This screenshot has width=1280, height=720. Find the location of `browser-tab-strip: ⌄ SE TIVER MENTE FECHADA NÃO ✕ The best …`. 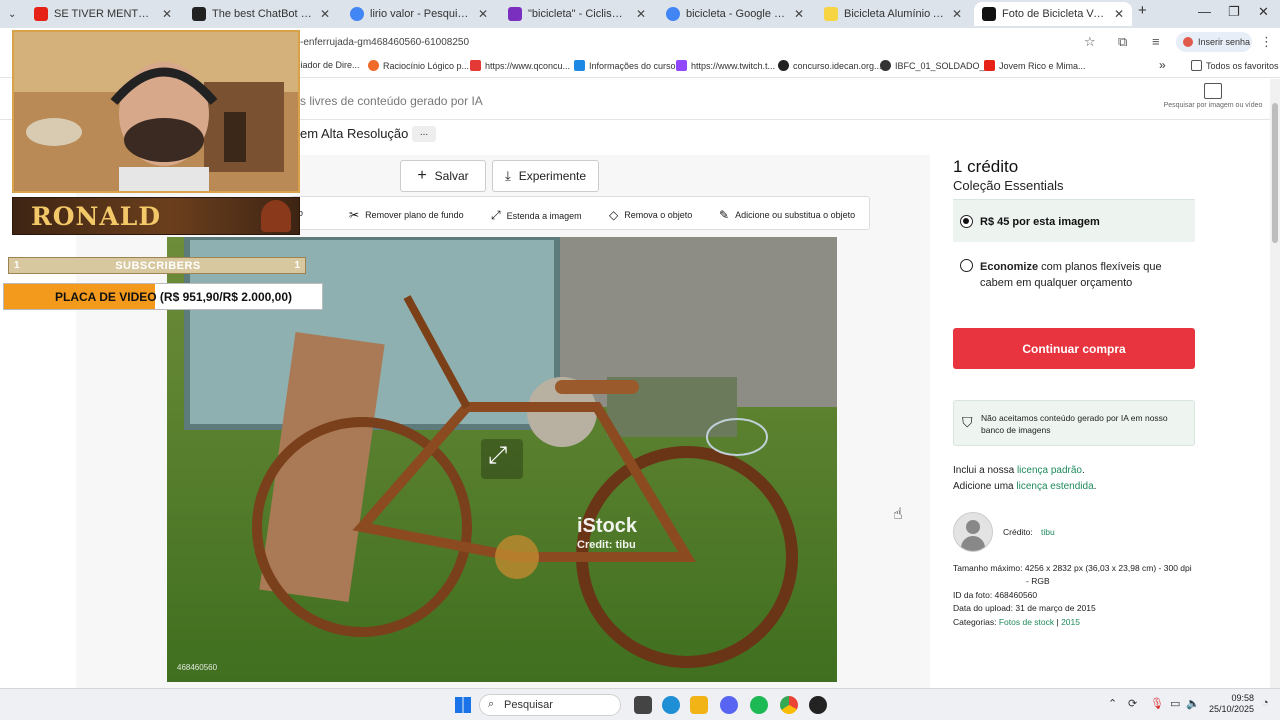

browser-tab-strip: ⌄ SE TIVER MENTE FECHADA NÃO ✕ The best … is located at coordinates (640, 14).